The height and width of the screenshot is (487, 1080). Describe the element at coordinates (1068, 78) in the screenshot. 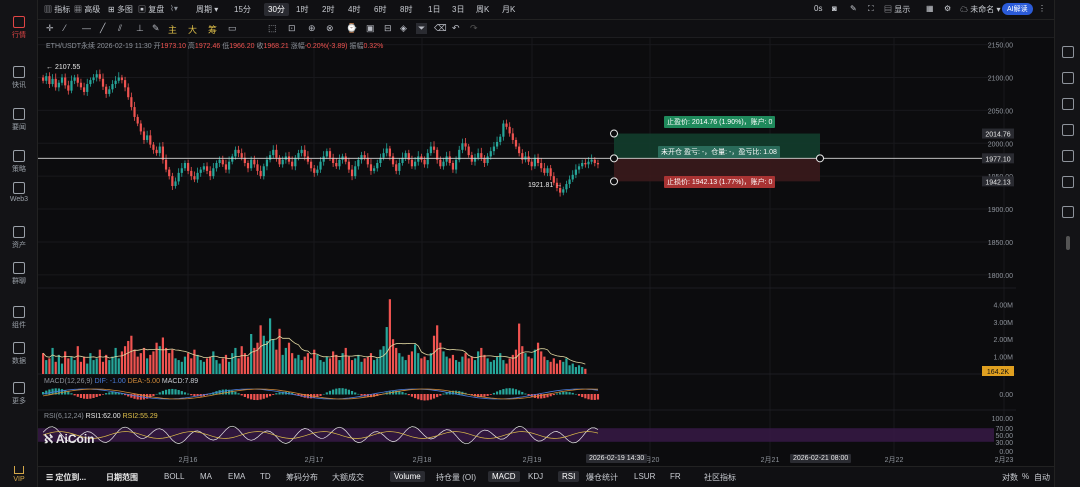

I see `orderbook-icon` at that location.